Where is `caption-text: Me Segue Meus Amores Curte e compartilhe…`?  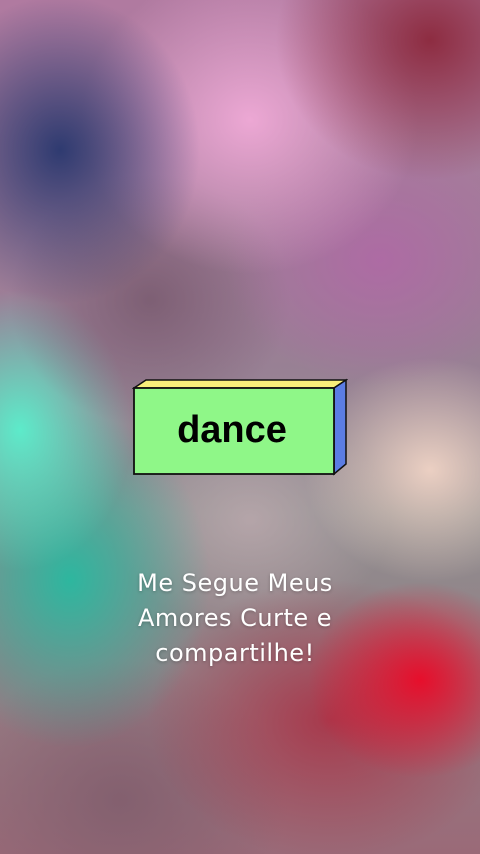
caption-text: Me Segue Meus Amores Curte e compartilhe… is located at coordinates (235, 618).